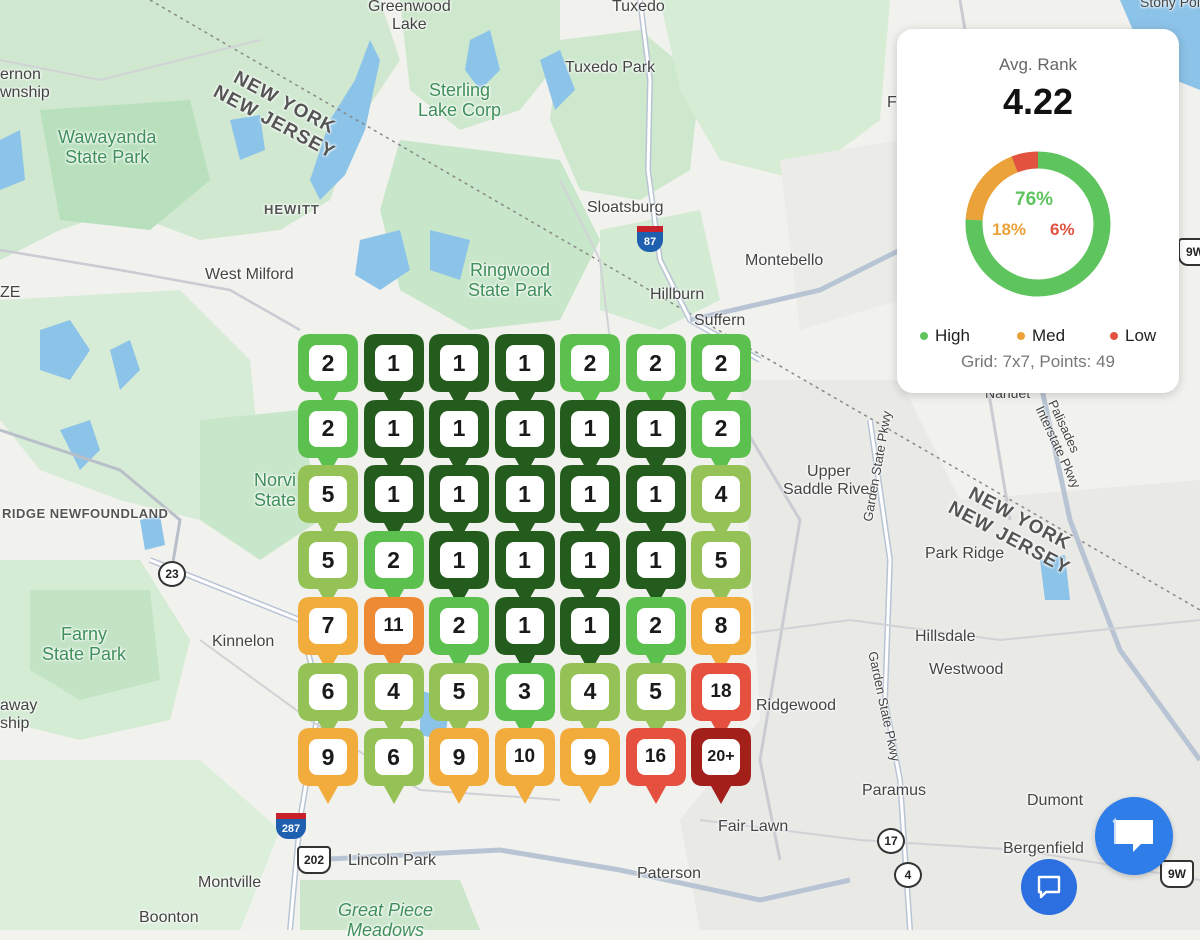 This screenshot has height=940, width=1200. I want to click on rank-pin: 3, so click(524, 700).